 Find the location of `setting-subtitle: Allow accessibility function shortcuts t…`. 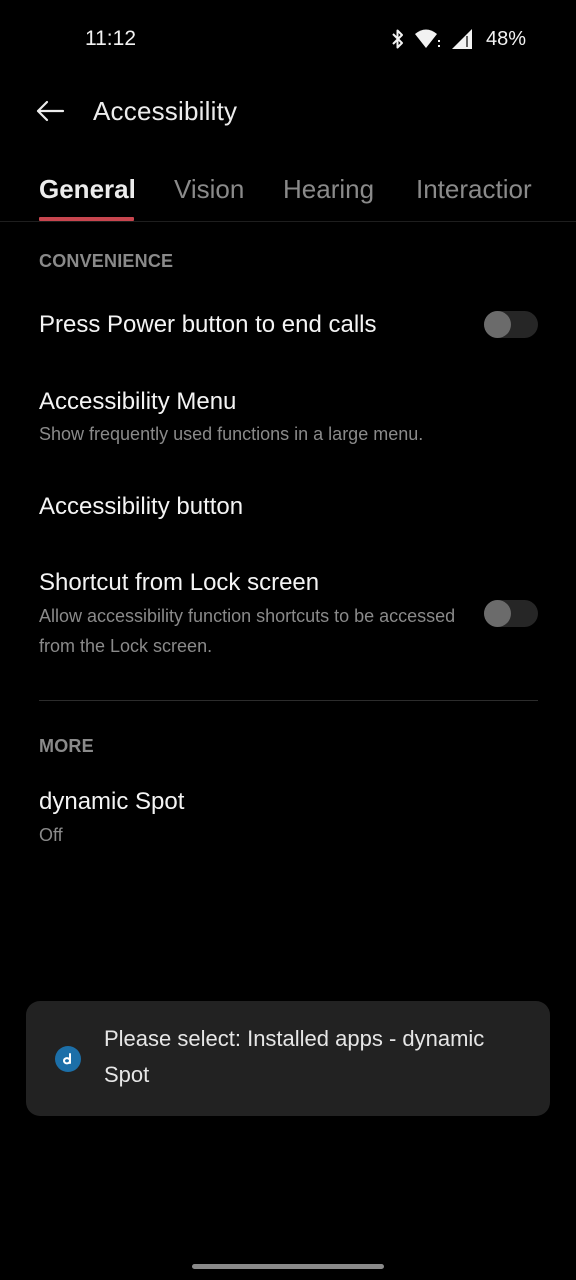

setting-subtitle: Allow accessibility function shortcuts t… is located at coordinates (247, 631).